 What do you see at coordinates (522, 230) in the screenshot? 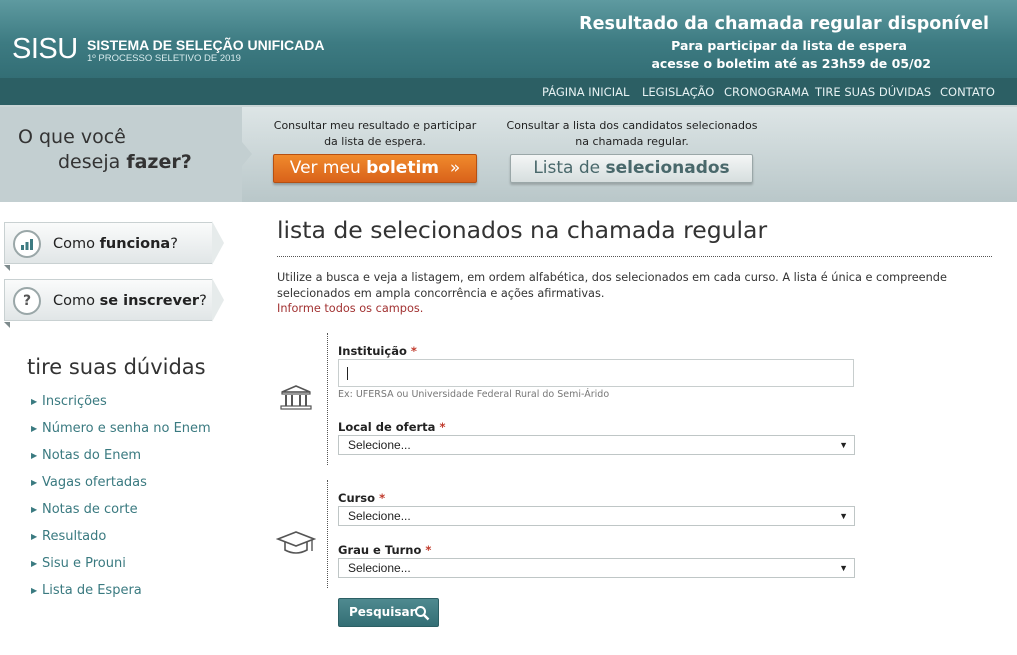
I see `page-title: lista de selecionados na chamada regular` at bounding box center [522, 230].